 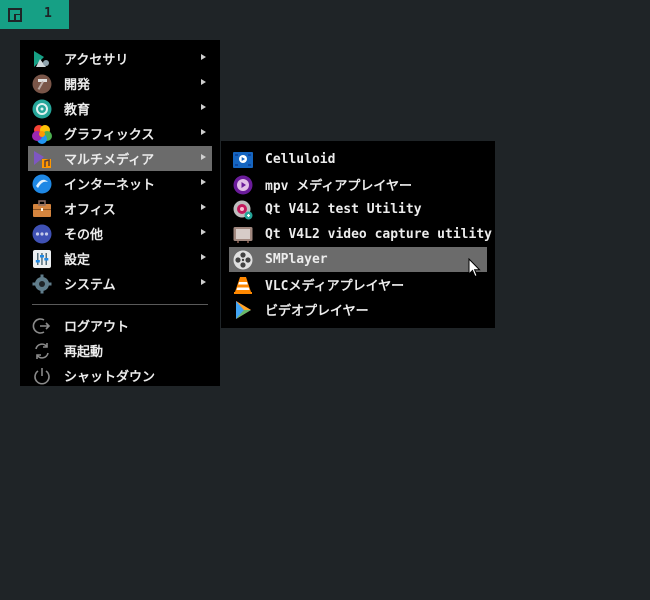 I want to click on menu-item-label: mpv メディアプレイヤー, so click(x=339, y=186).